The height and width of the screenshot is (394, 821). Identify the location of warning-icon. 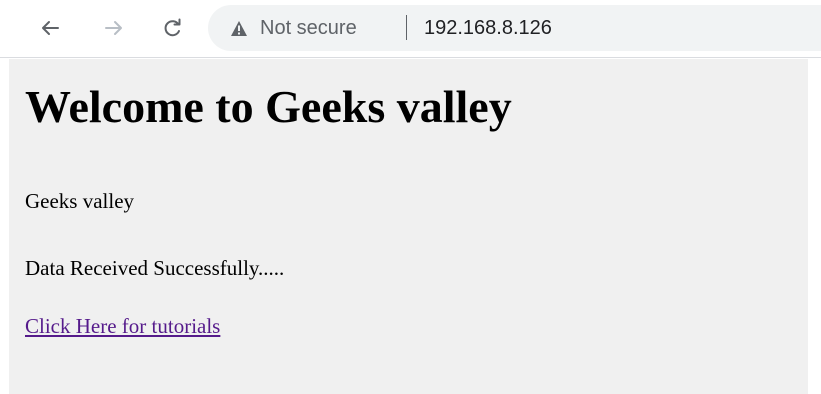
(239, 28).